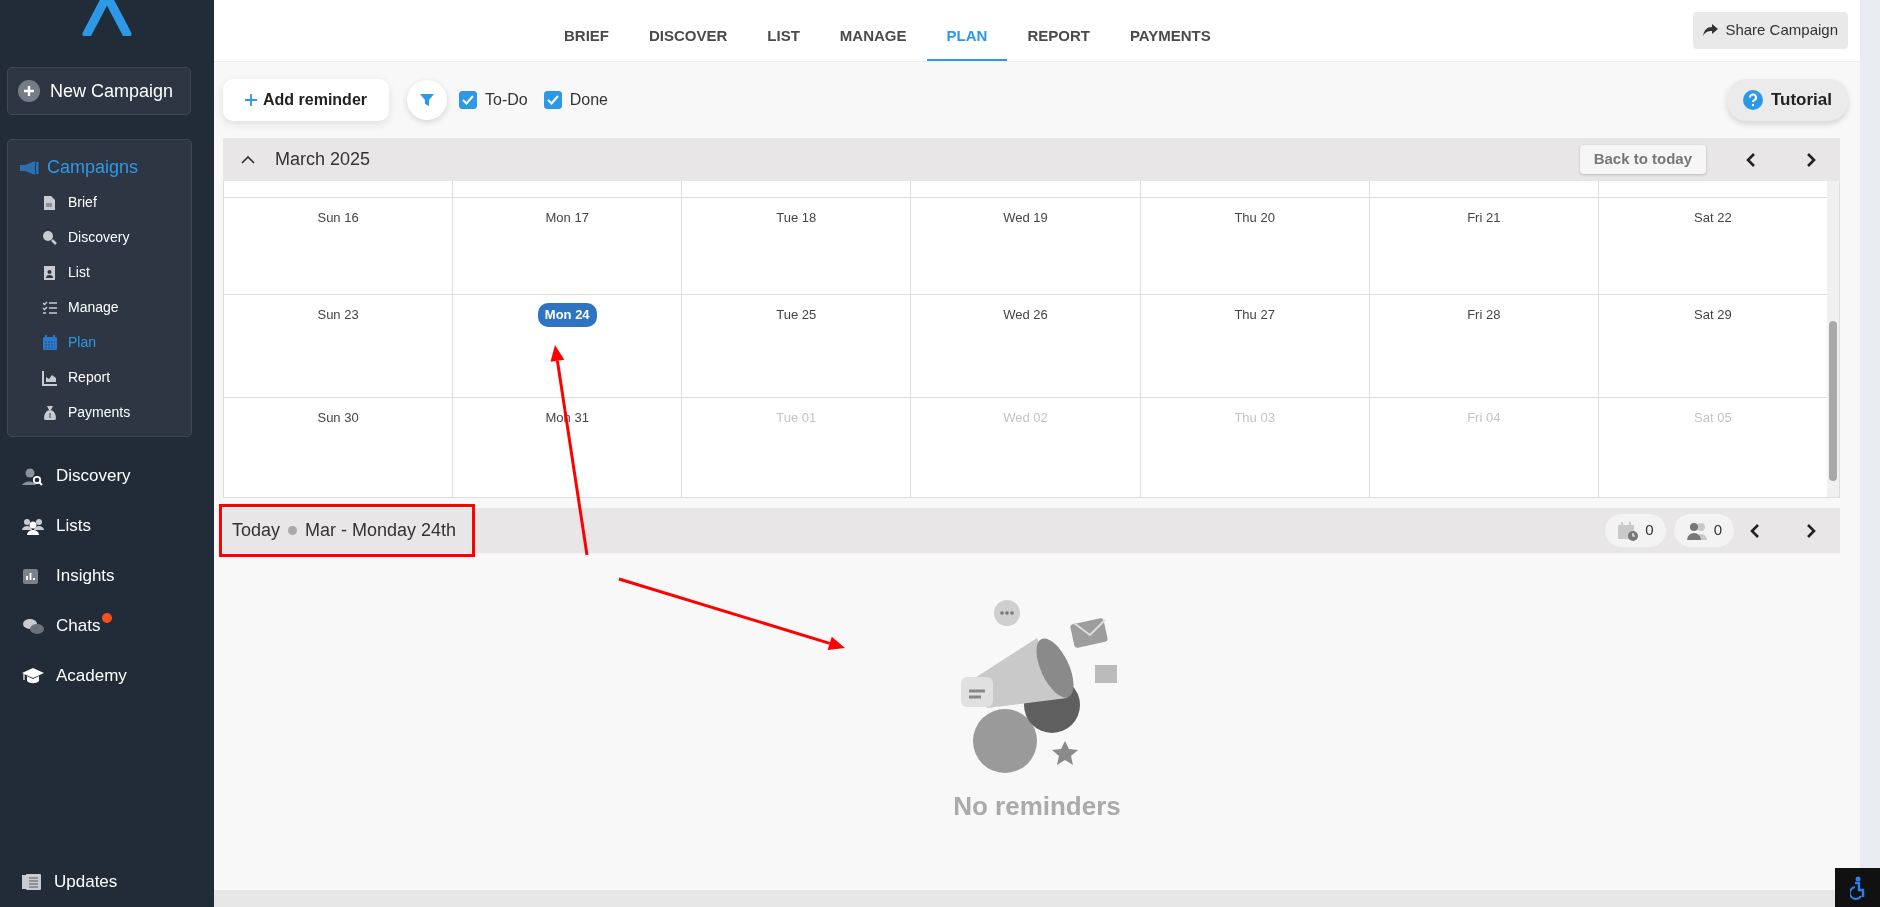 Image resolution: width=1880 pixels, height=907 pixels. I want to click on reminders-count: 0, so click(1635, 530).